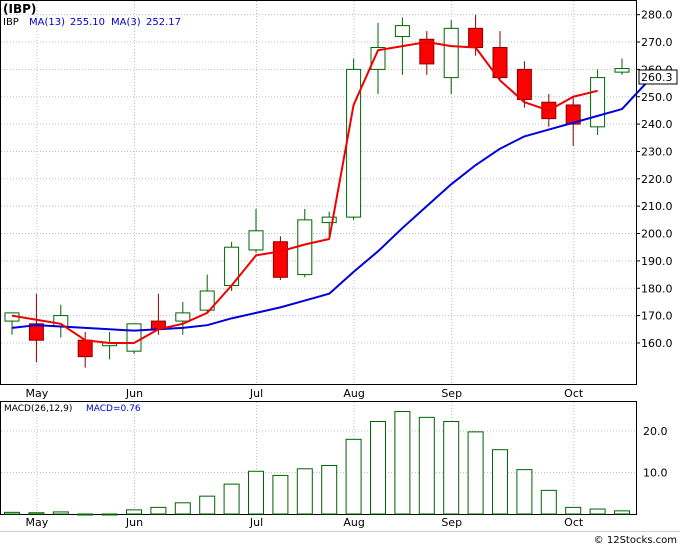 Image resolution: width=680 pixels, height=550 pixels. I want to click on price-tick-label: 200.0, so click(657, 234).